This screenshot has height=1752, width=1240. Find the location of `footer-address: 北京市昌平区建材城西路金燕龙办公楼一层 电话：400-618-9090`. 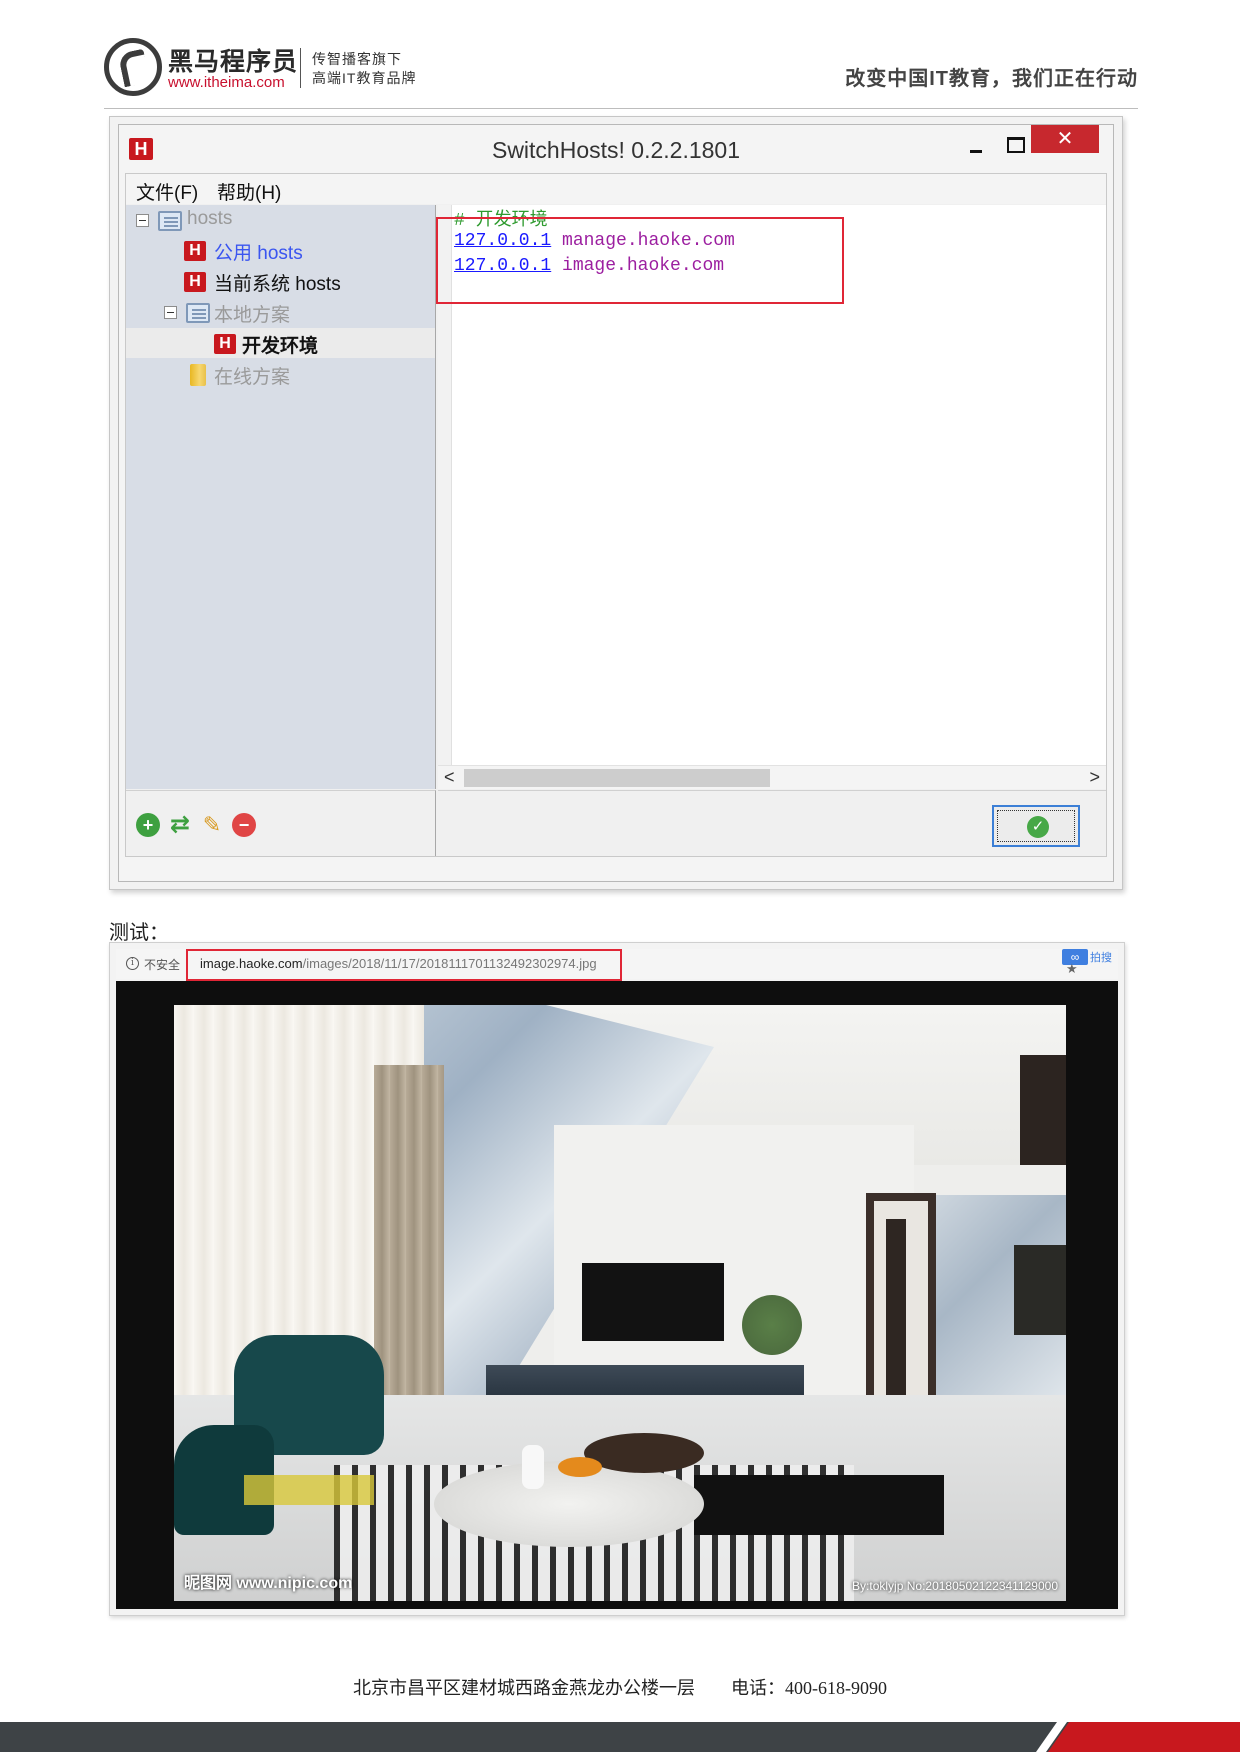

footer-address: 北京市昌平区建材城西路金燕龙办公楼一层 电话：400-618-9090 is located at coordinates (620, 1687).